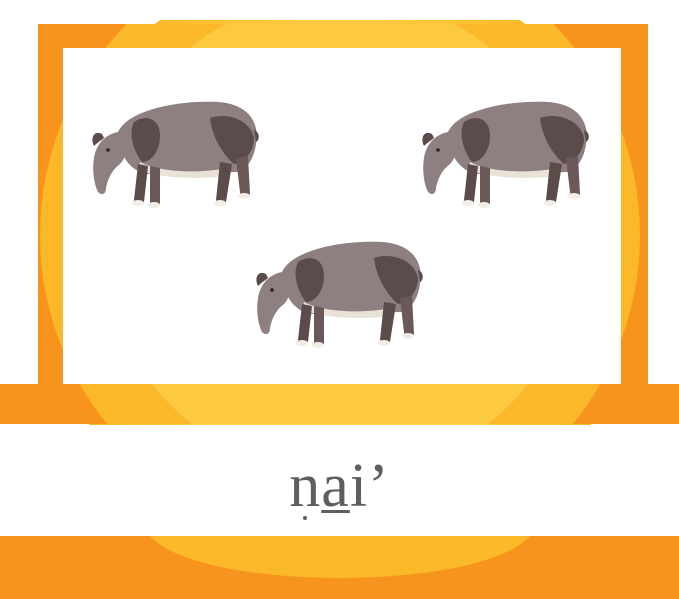 The height and width of the screenshot is (599, 679). I want to click on word-label: nai’, so click(339, 486).